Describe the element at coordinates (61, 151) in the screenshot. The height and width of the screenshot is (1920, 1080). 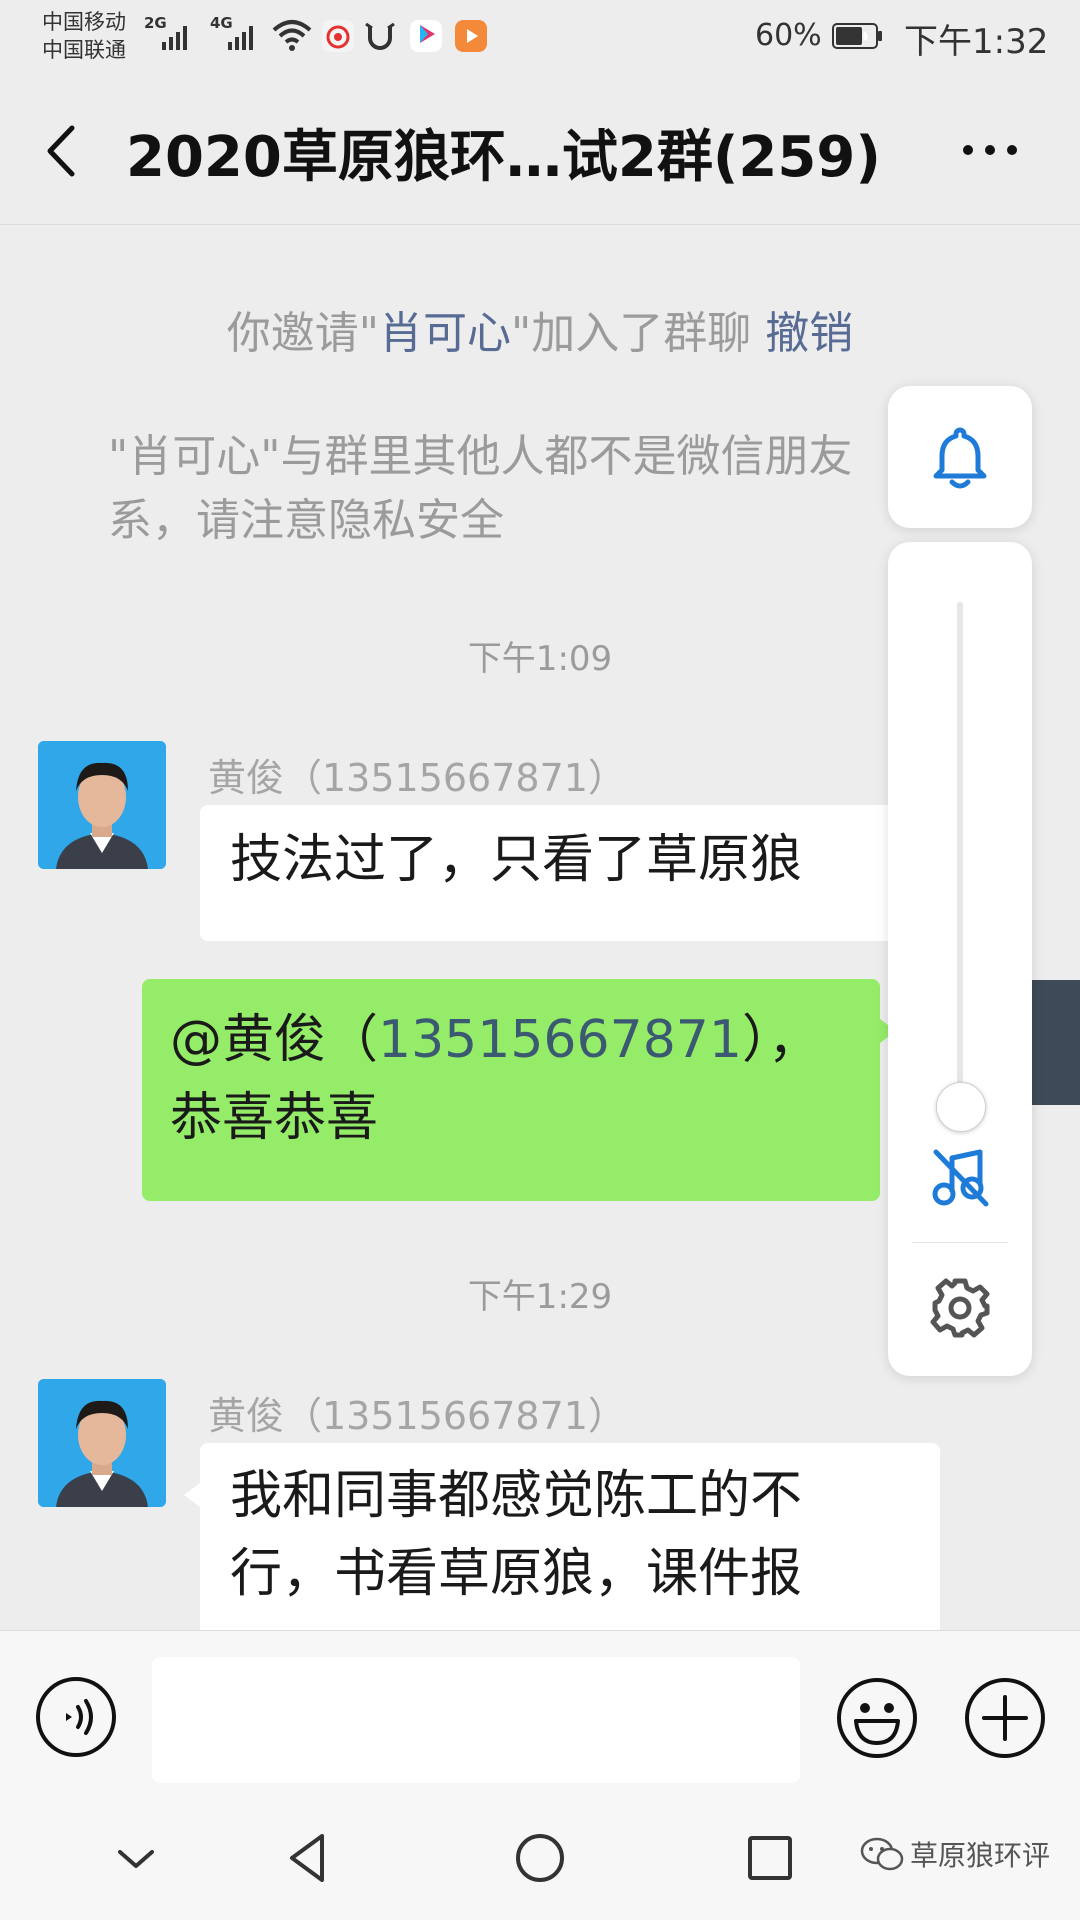
I see `chevron-left-icon` at that location.